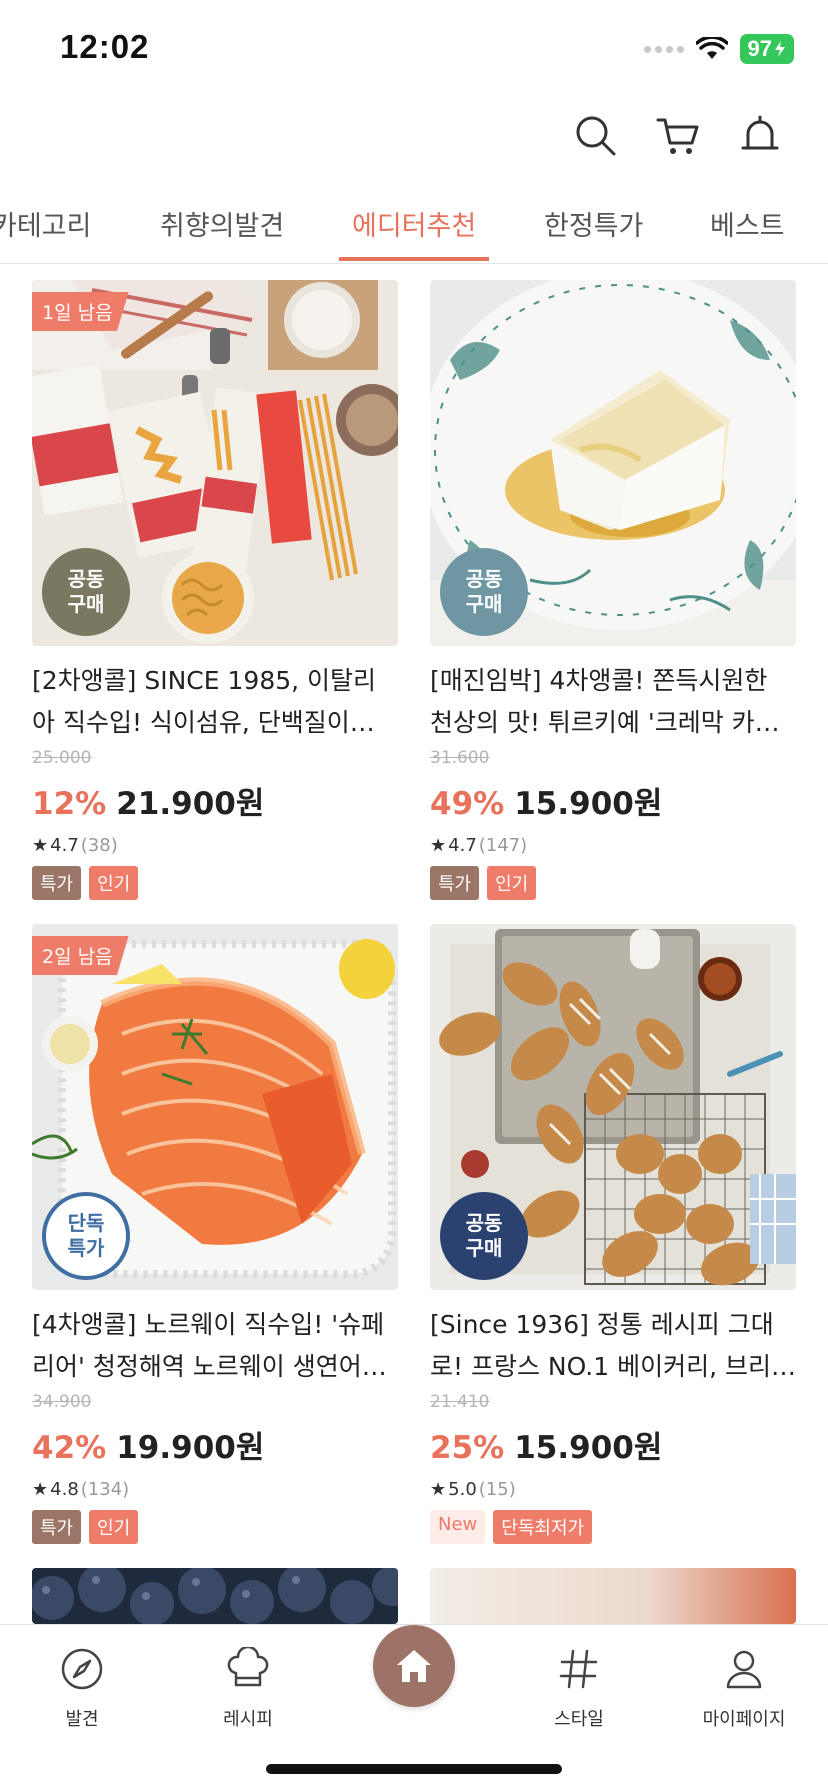 The width and height of the screenshot is (828, 1792). I want to click on category-tabs: 카테고리 취향의발견 에디터추천 한정특가 베스트, so click(414, 230).